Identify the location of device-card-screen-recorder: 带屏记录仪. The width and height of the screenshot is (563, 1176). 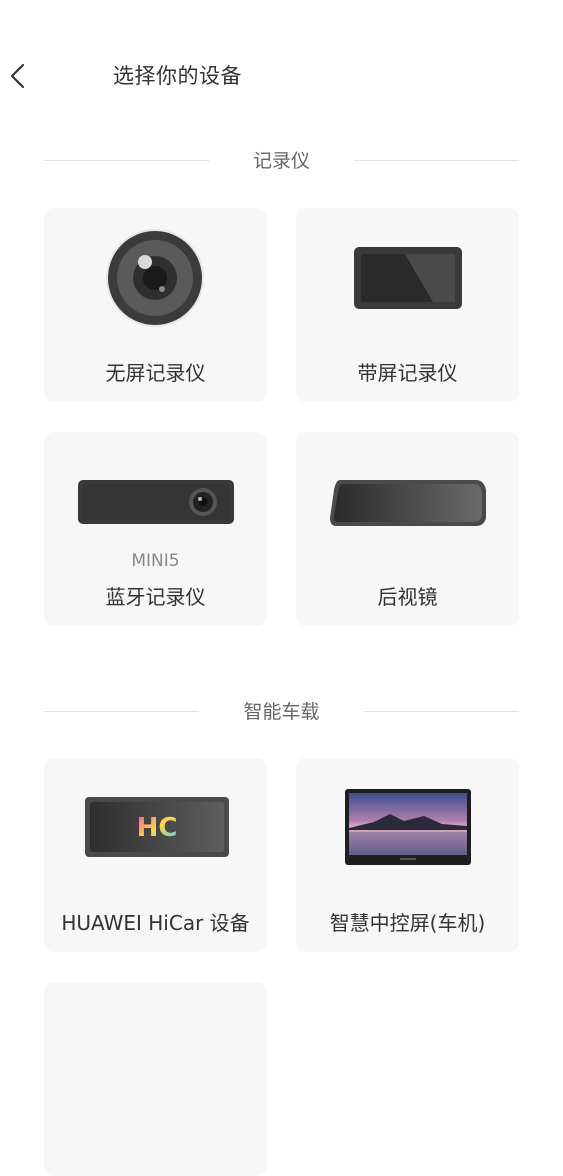
(407, 305).